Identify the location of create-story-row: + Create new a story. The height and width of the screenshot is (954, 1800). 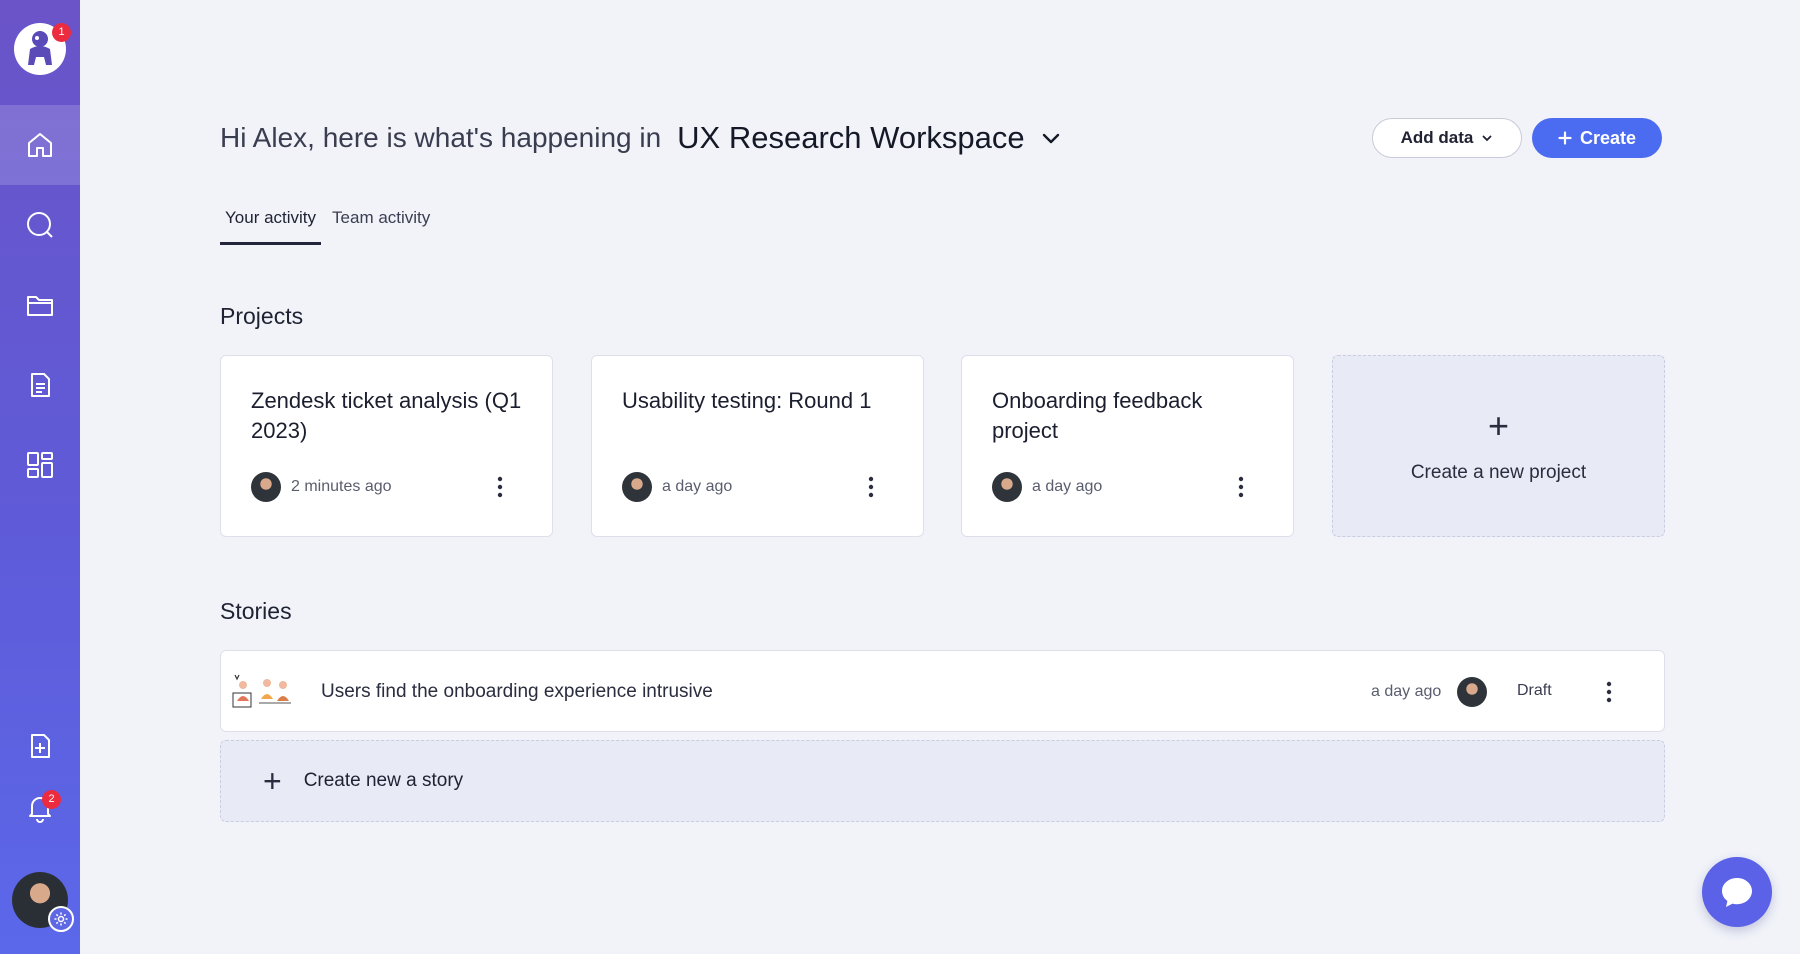
(942, 781).